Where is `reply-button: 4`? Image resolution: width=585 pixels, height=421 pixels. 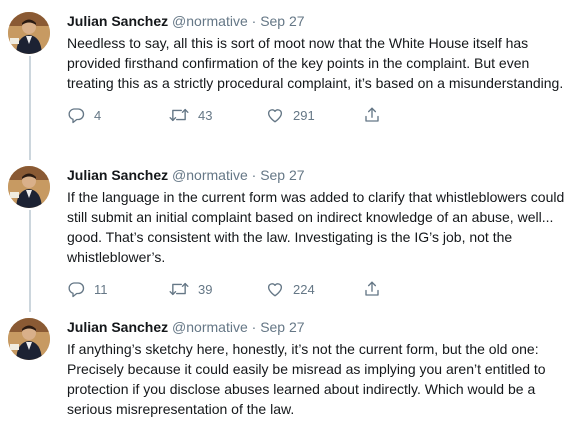
reply-button: 4 is located at coordinates (84, 115).